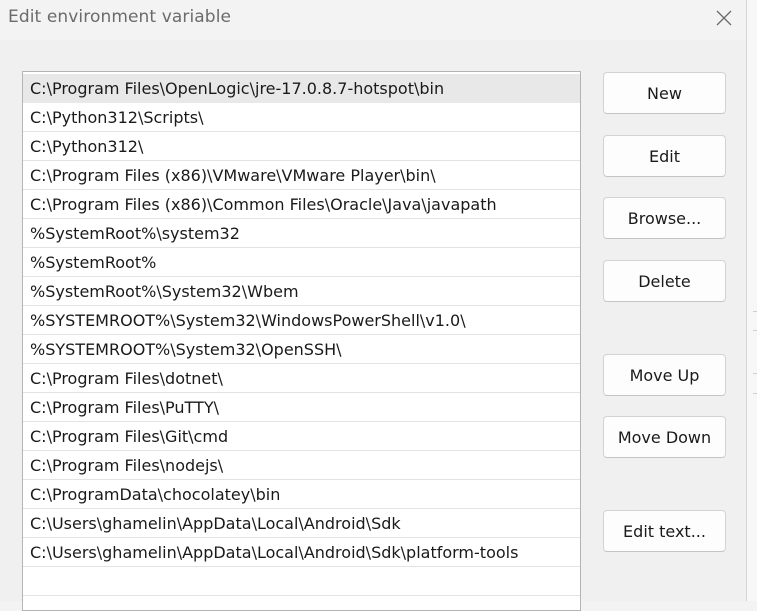  Describe the element at coordinates (301, 378) in the screenshot. I see `path-list-item: C:\Program Files\dotnet\` at that location.